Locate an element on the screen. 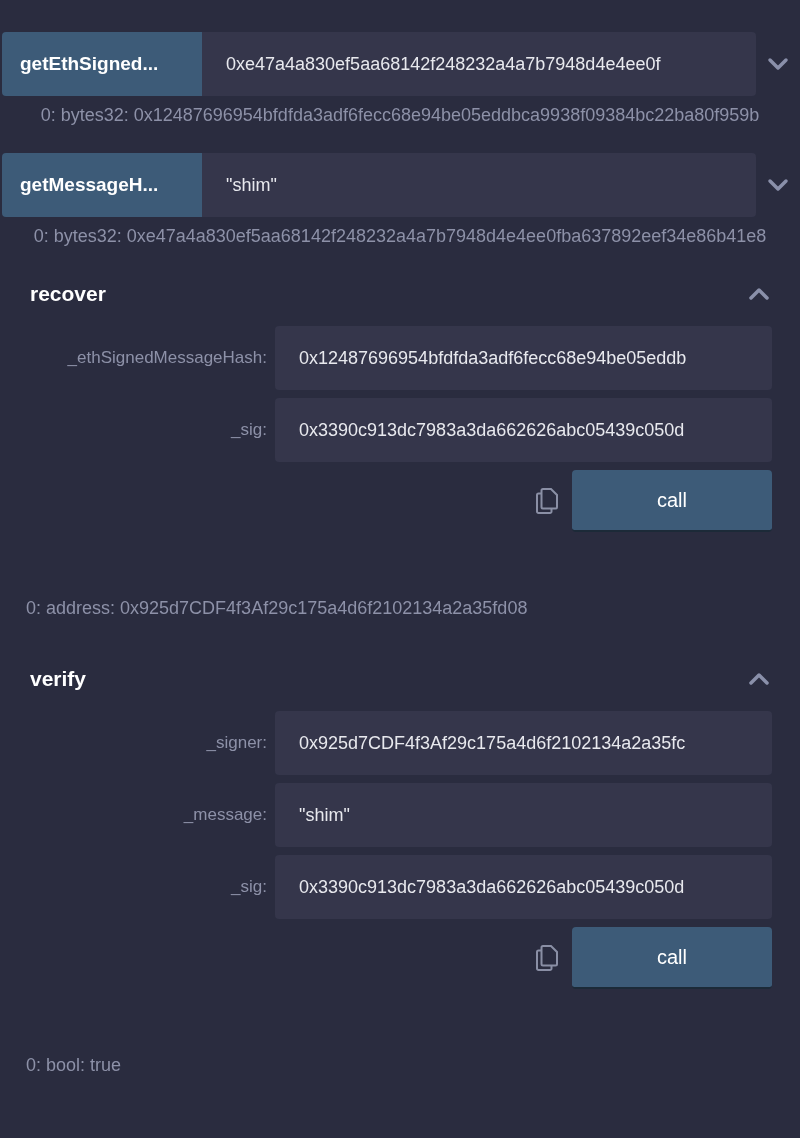 The height and width of the screenshot is (1138, 800). parameter-label: _message: is located at coordinates (224, 815).